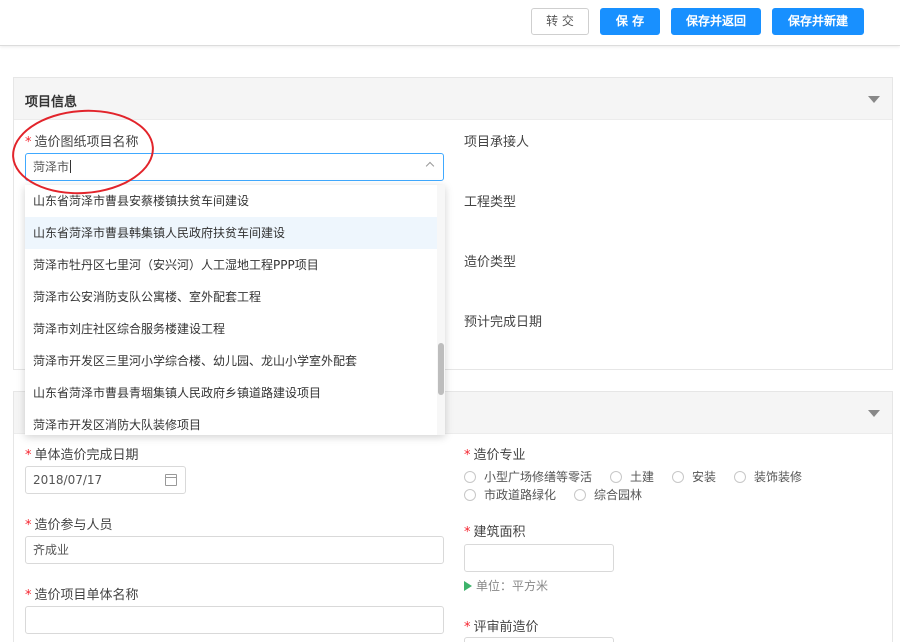 The image size is (900, 642). Describe the element at coordinates (231, 422) in the screenshot. I see `list-item: 菏泽市开发区消防大队装修项目` at that location.